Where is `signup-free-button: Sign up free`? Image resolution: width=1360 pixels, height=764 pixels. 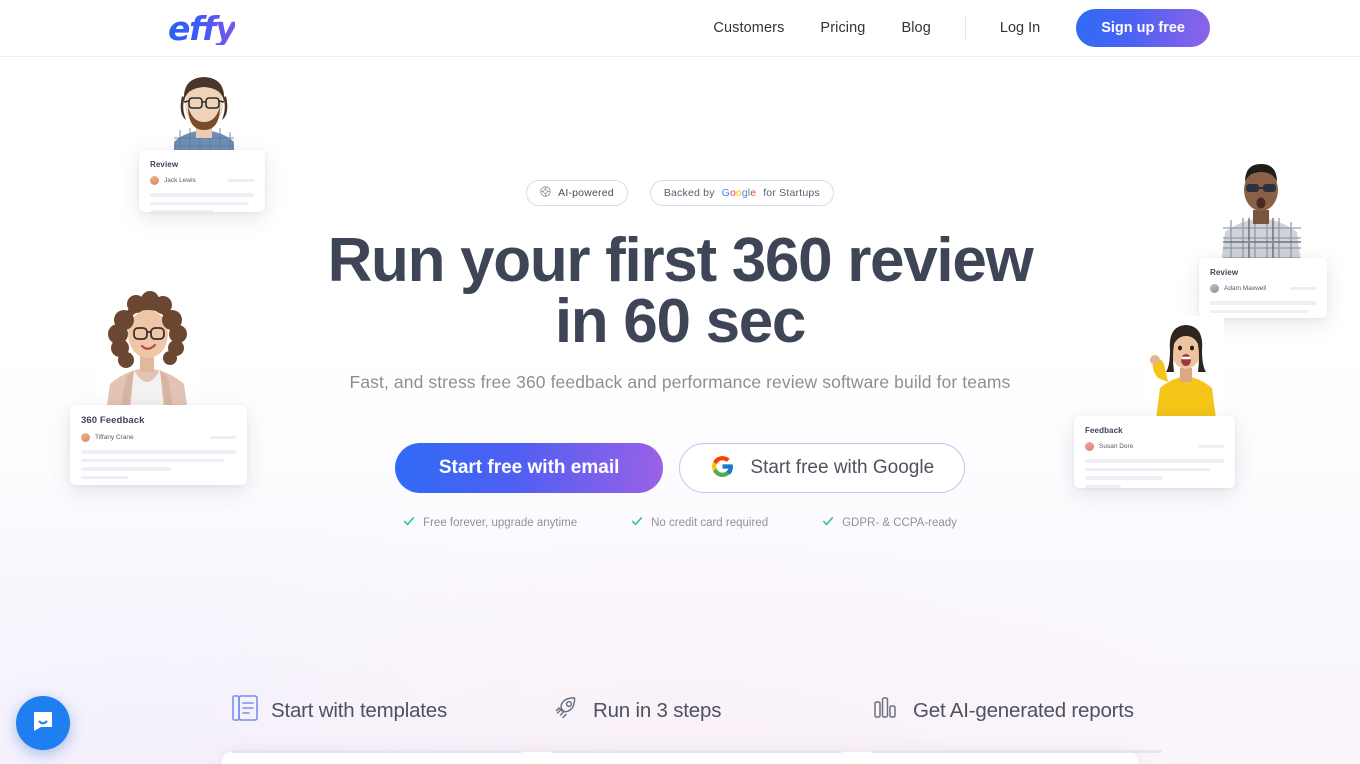 signup-free-button: Sign up free is located at coordinates (1143, 28).